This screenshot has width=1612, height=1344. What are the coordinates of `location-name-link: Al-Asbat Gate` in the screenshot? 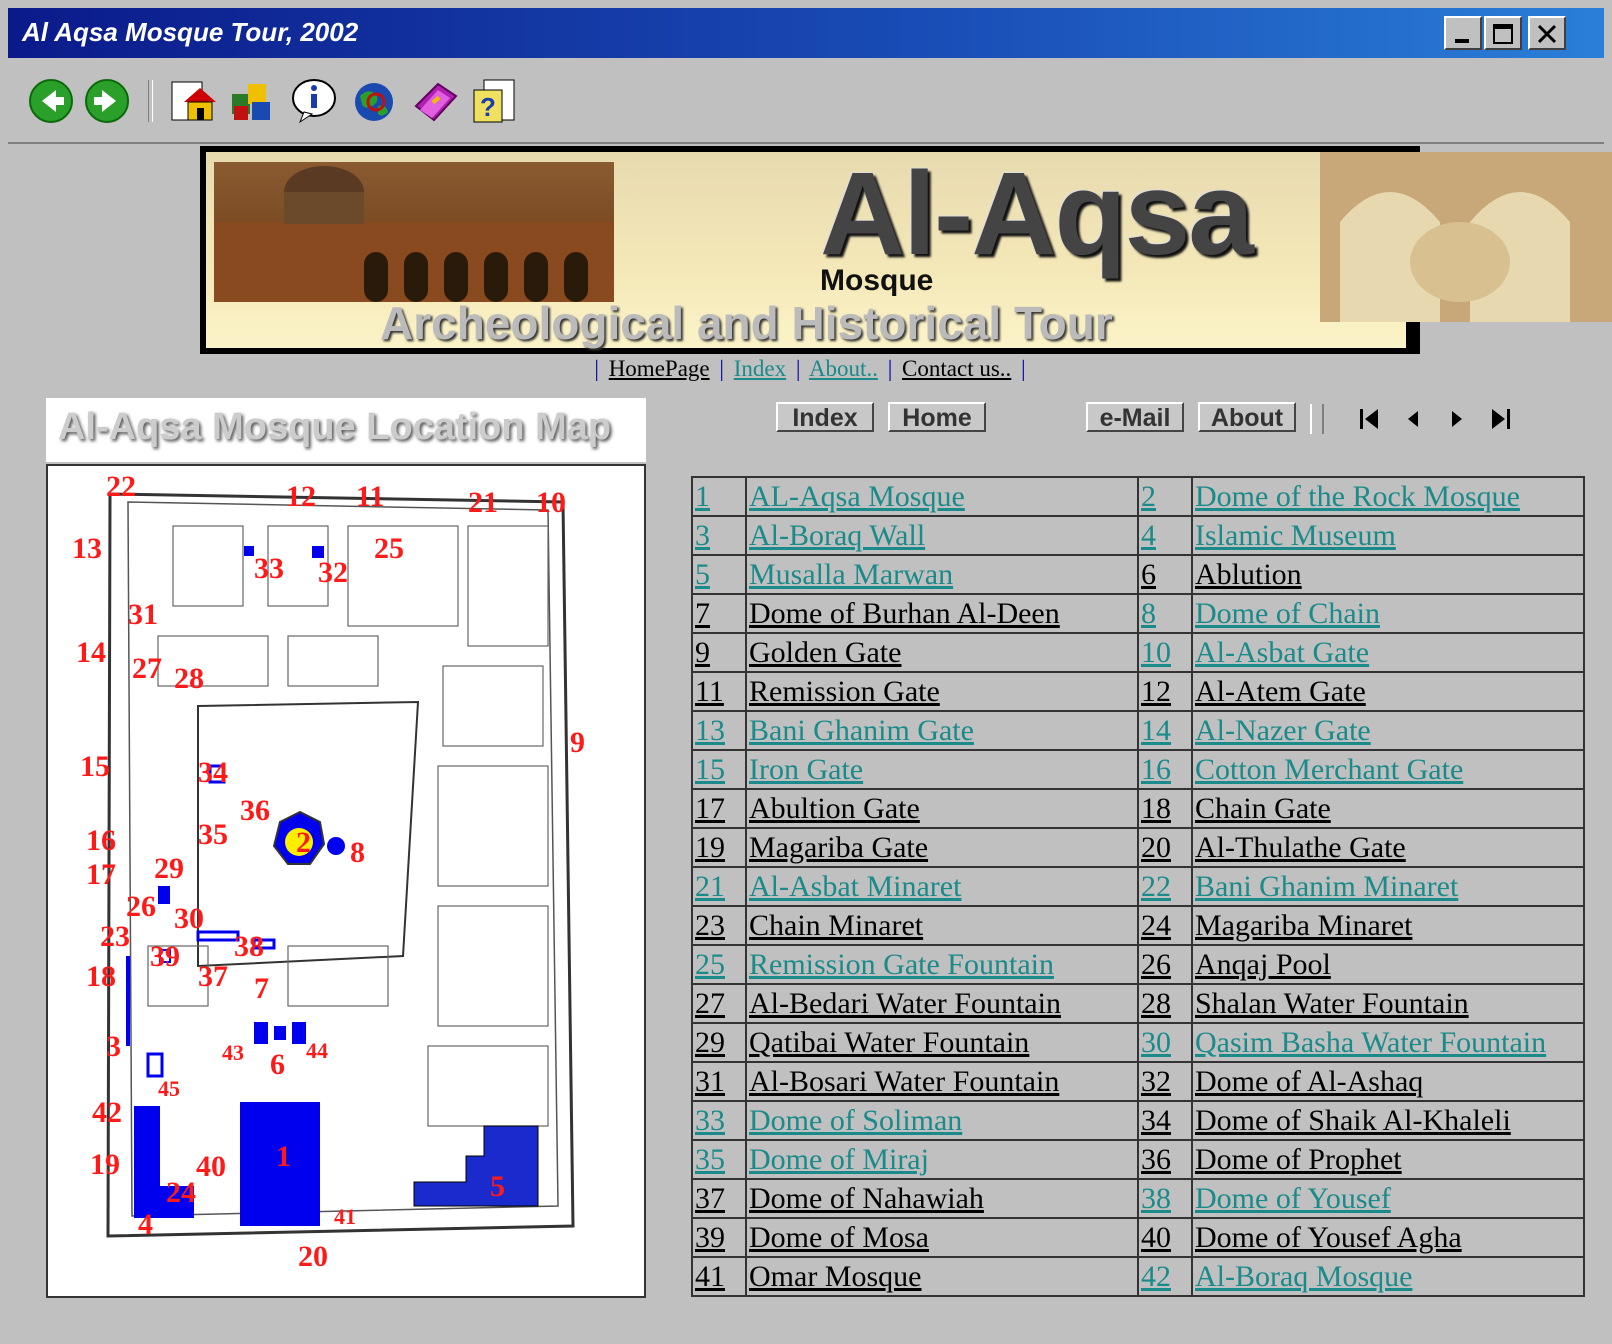 It's located at (1282, 652).